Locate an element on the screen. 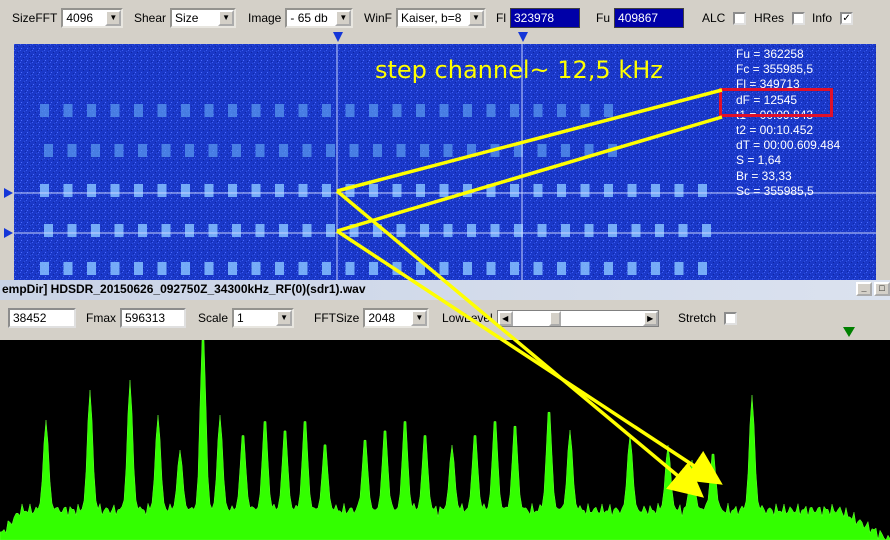 Image resolution: width=890 pixels, height=540 pixels. time-marker-left is located at coordinates (338, 37).